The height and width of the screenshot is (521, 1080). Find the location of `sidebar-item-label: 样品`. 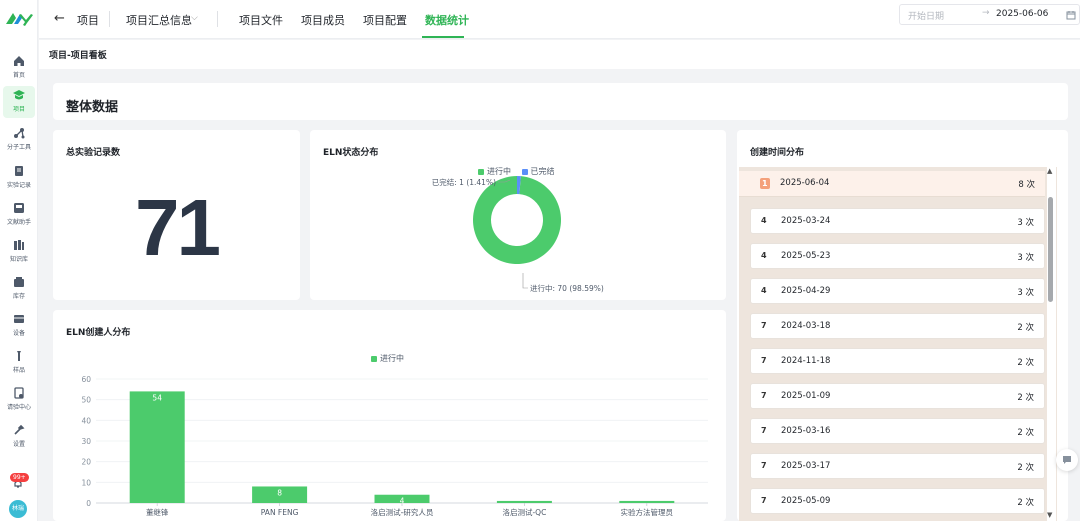

sidebar-item-label: 样品 is located at coordinates (18, 370).